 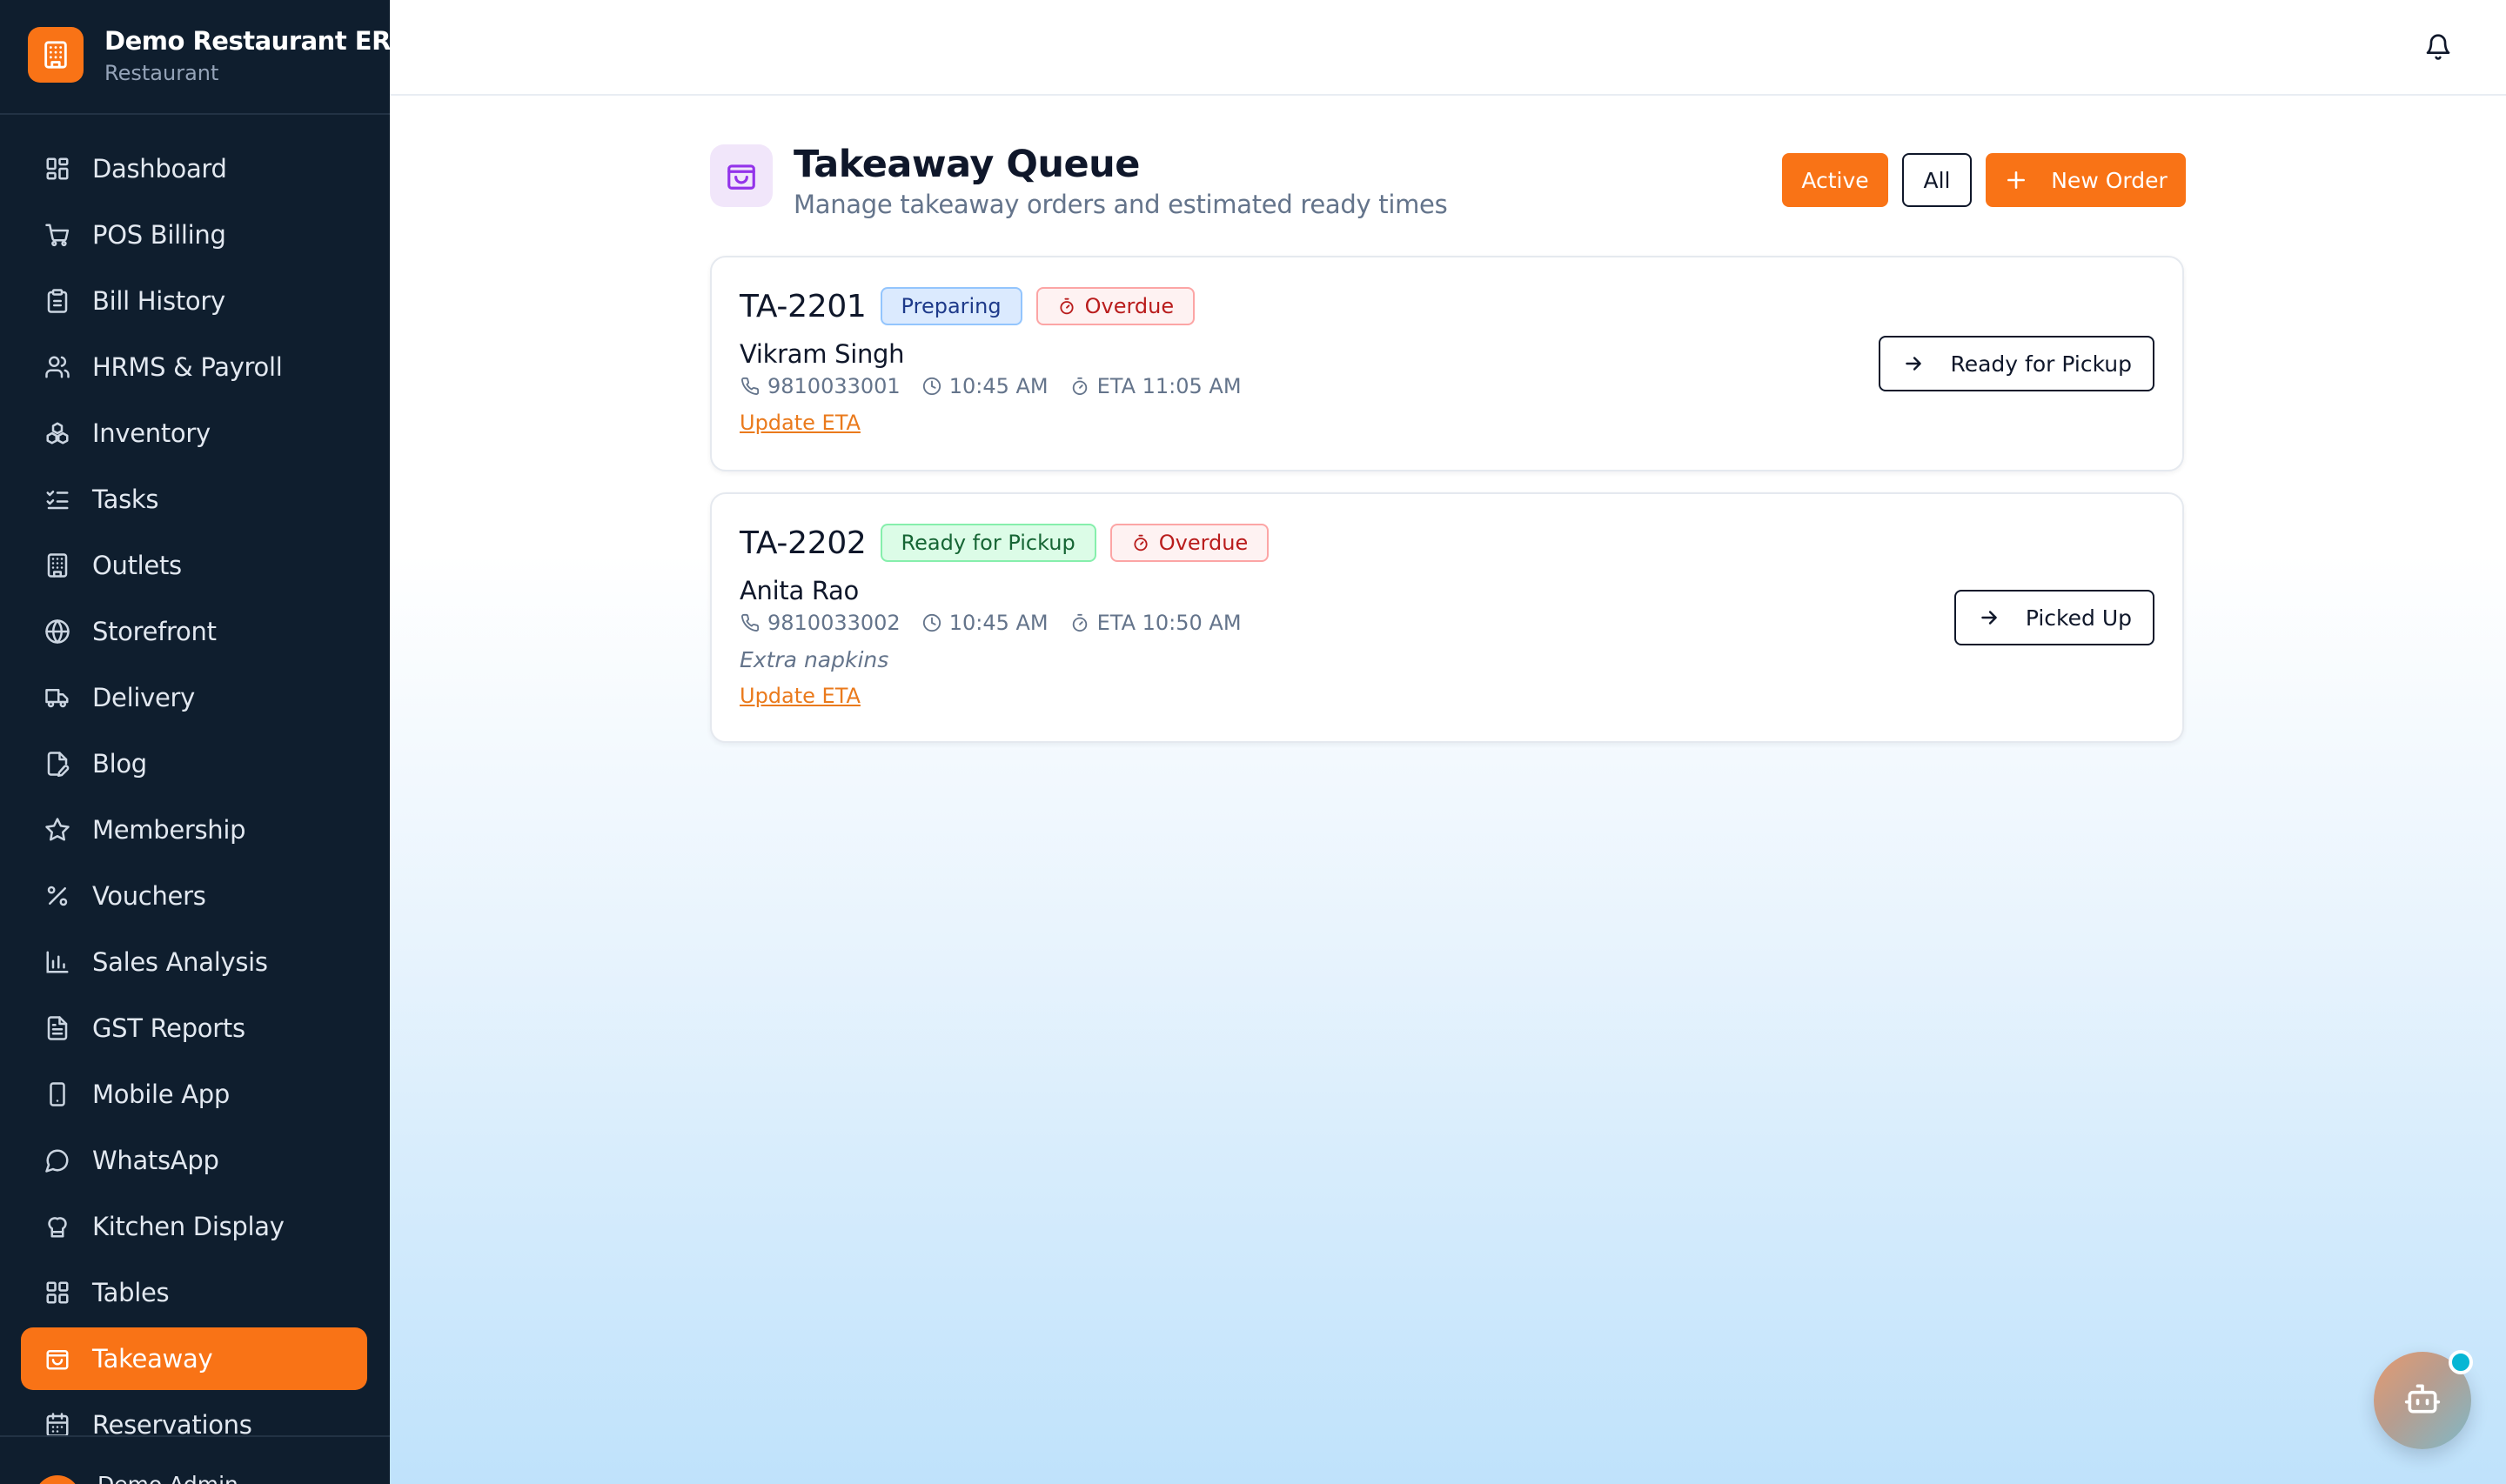 I want to click on bar-chart-icon, so click(x=58, y=962).